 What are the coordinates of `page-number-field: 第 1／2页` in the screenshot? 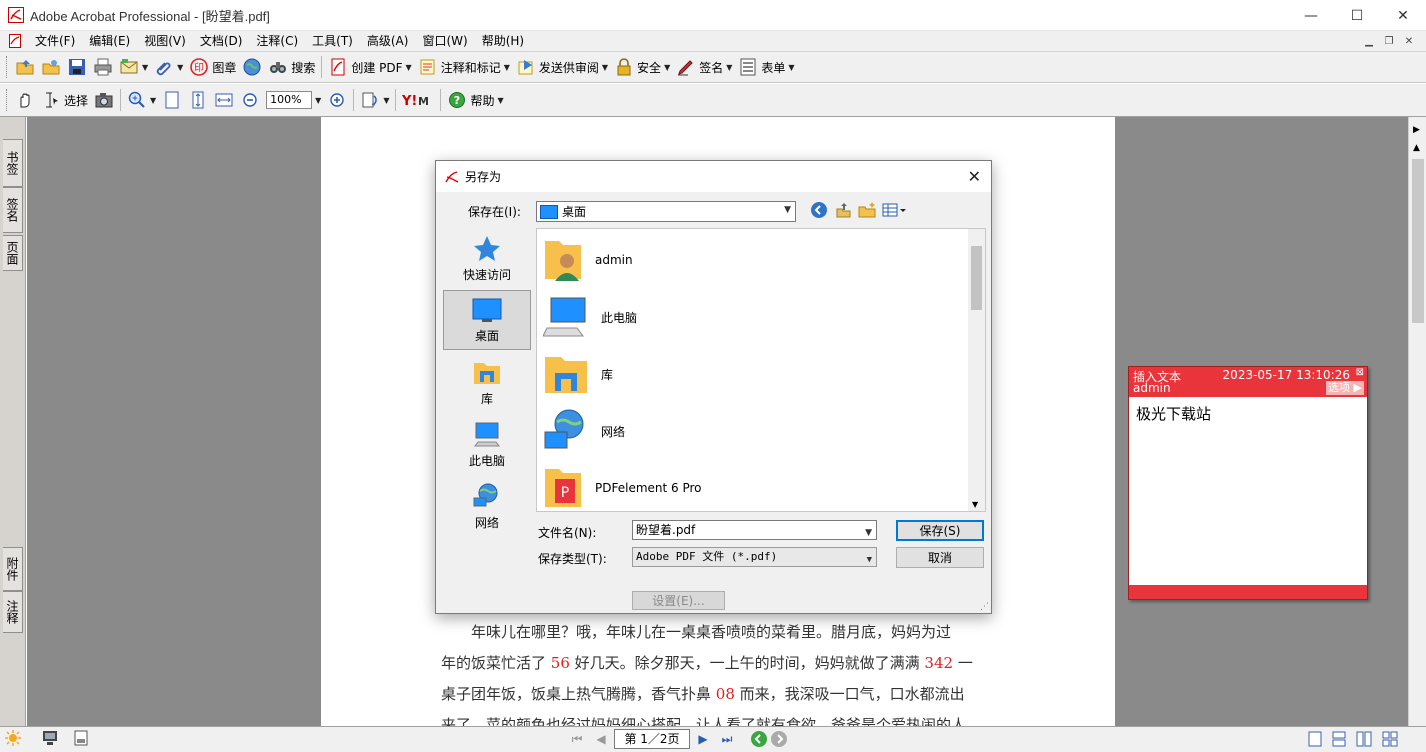 It's located at (652, 739).